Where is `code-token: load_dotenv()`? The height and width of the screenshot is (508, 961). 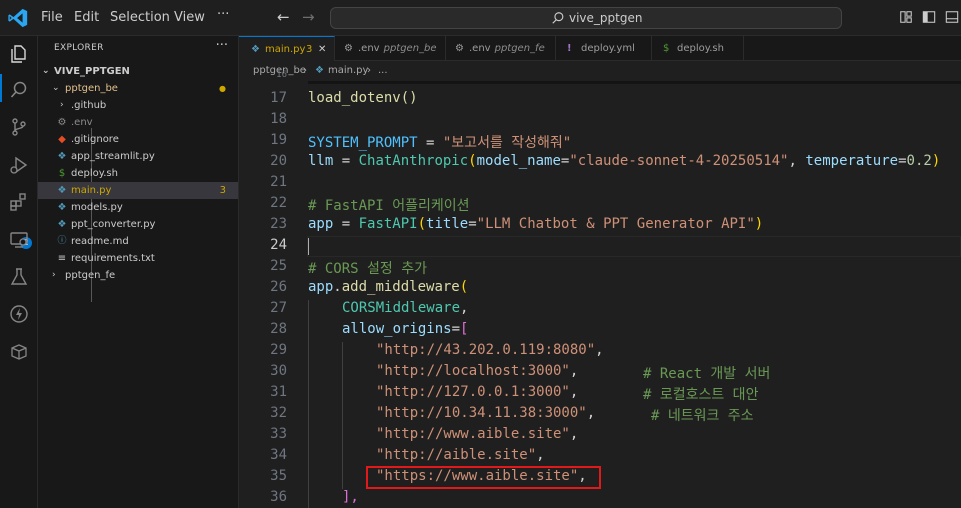
code-token: load_dotenv() is located at coordinates (363, 98).